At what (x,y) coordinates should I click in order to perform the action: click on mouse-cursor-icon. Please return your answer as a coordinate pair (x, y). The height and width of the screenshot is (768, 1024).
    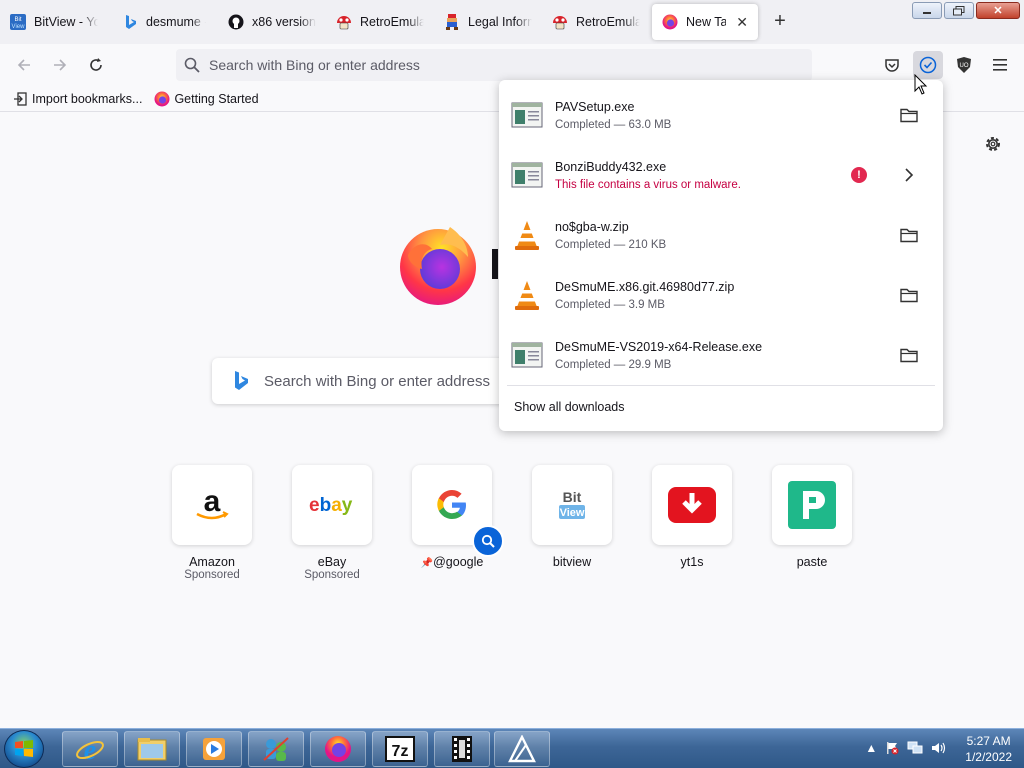
    Looking at the image, I should click on (921, 84).